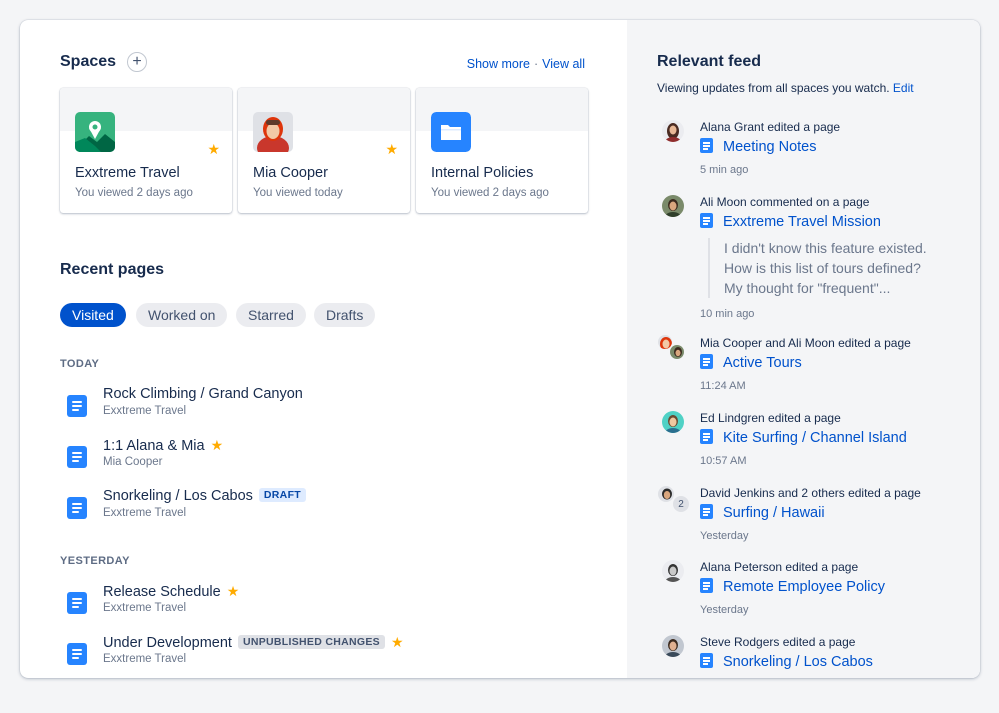 The width and height of the screenshot is (999, 713). What do you see at coordinates (345, 315) in the screenshot?
I see `tab-drafts: Drafts` at bounding box center [345, 315].